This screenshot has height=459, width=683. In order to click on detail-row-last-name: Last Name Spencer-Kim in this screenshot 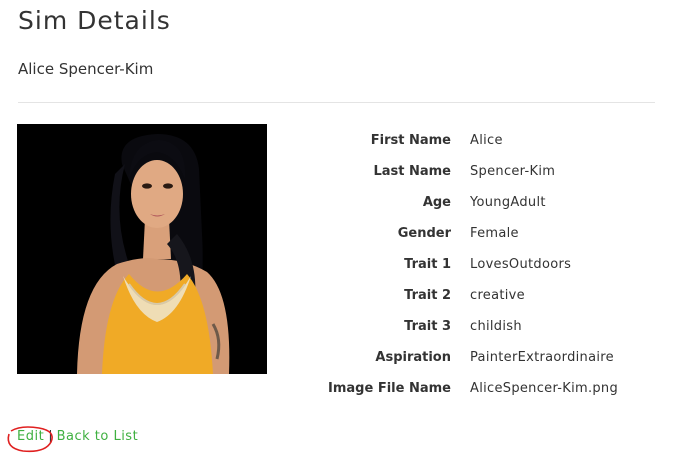, I will do `click(470, 171)`.